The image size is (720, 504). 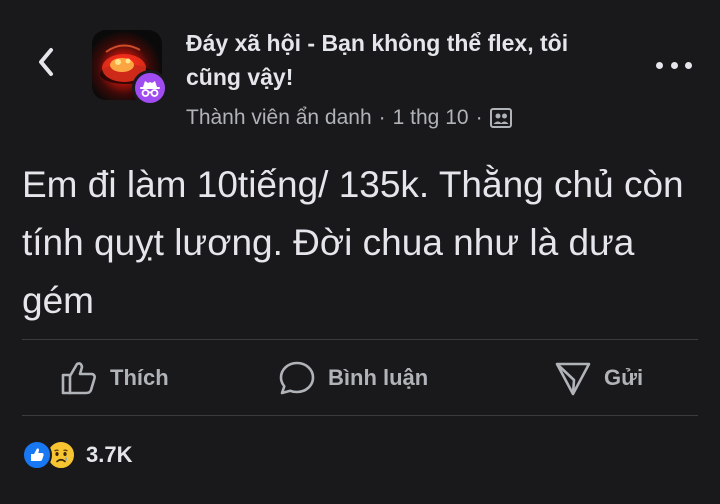 I want to click on chevron-left-icon, so click(x=46, y=62).